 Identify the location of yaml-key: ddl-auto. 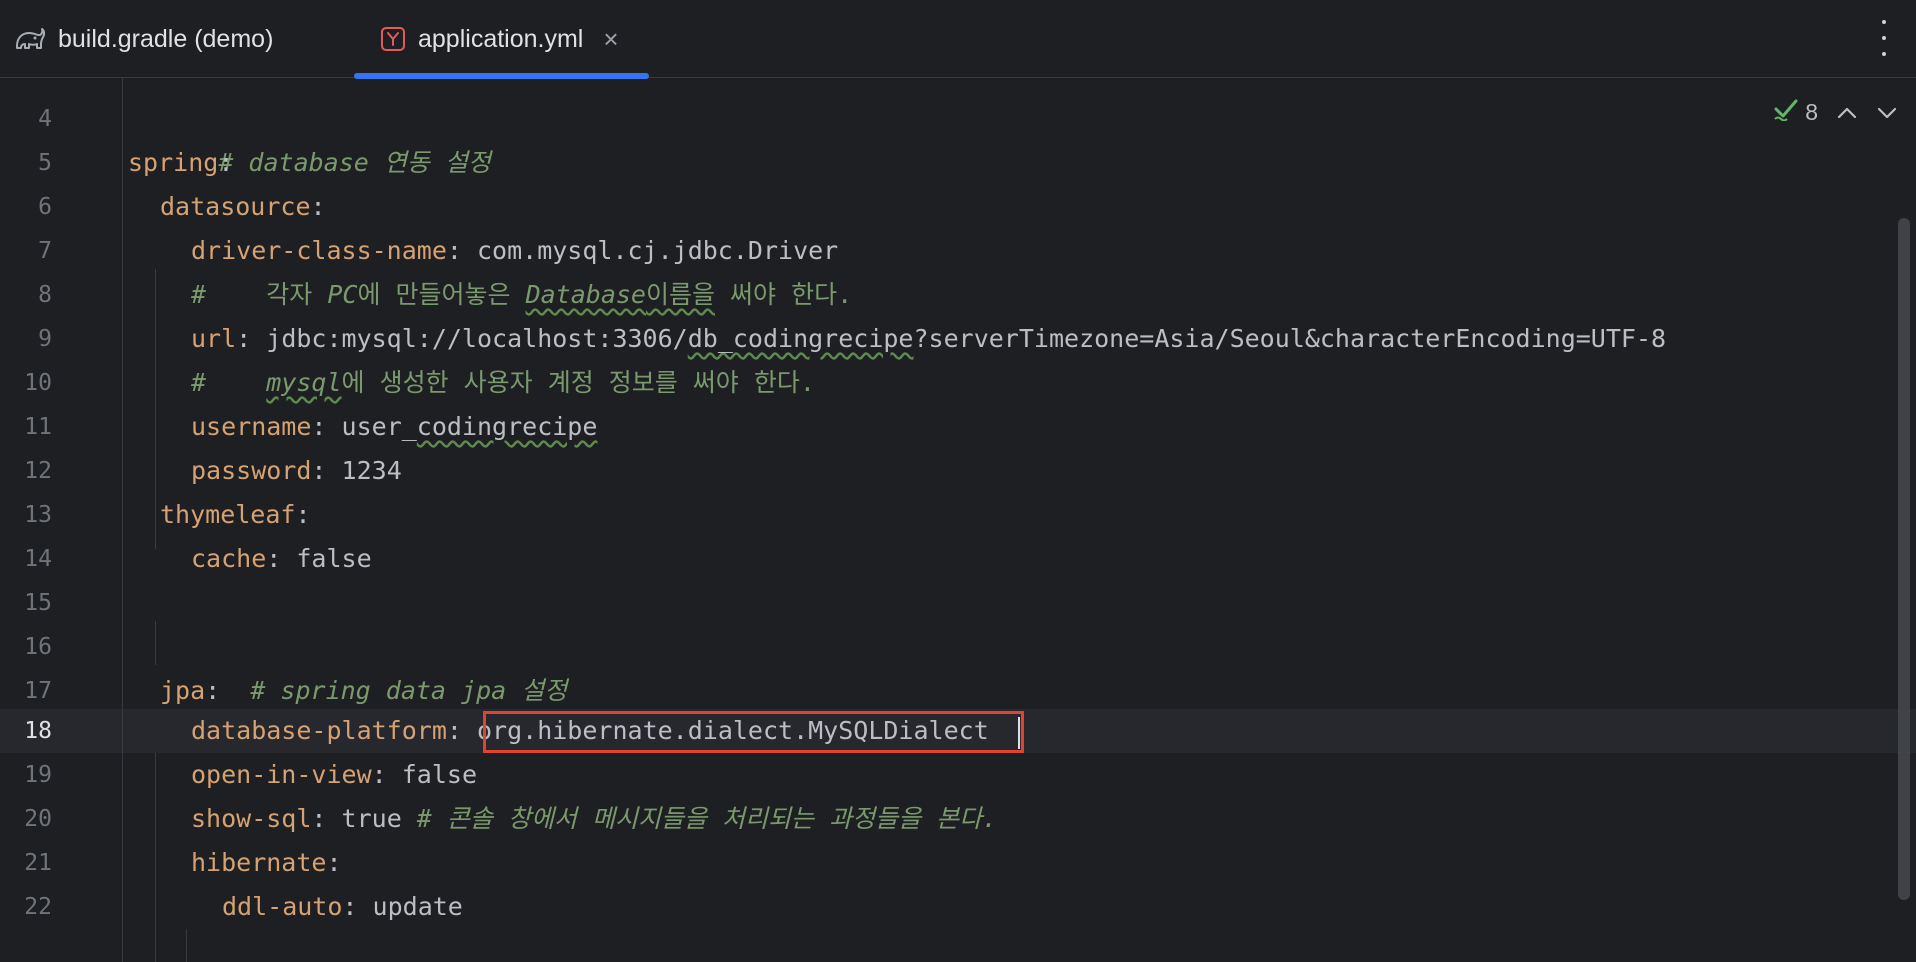
(282, 906).